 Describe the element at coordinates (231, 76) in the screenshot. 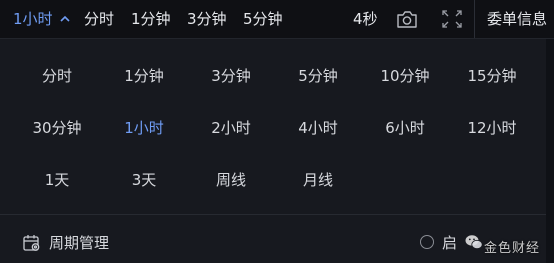

I see `period-option: 3分钟` at that location.